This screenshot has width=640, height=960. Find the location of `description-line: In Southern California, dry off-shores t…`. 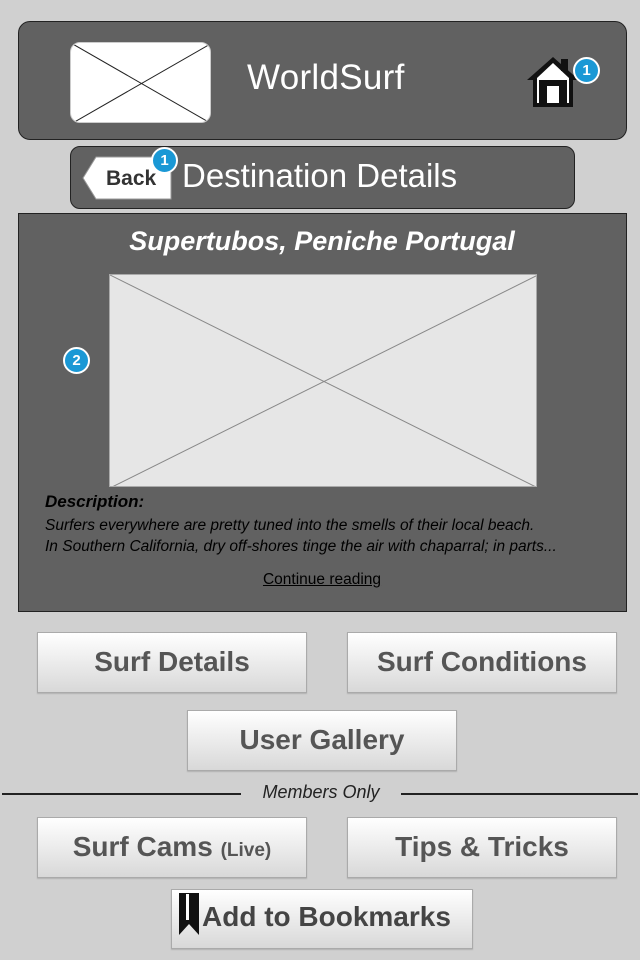

description-line: In Southern California, dry off-shores t… is located at coordinates (301, 546).